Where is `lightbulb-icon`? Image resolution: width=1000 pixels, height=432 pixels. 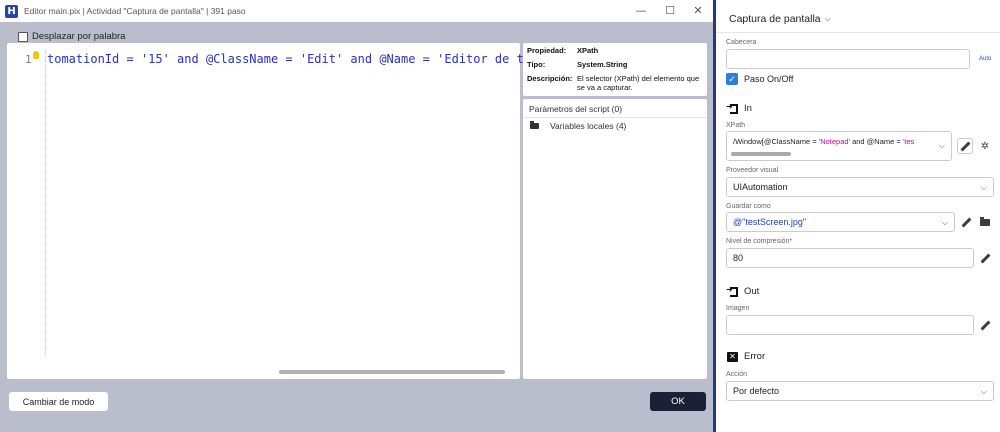 lightbulb-icon is located at coordinates (36, 55).